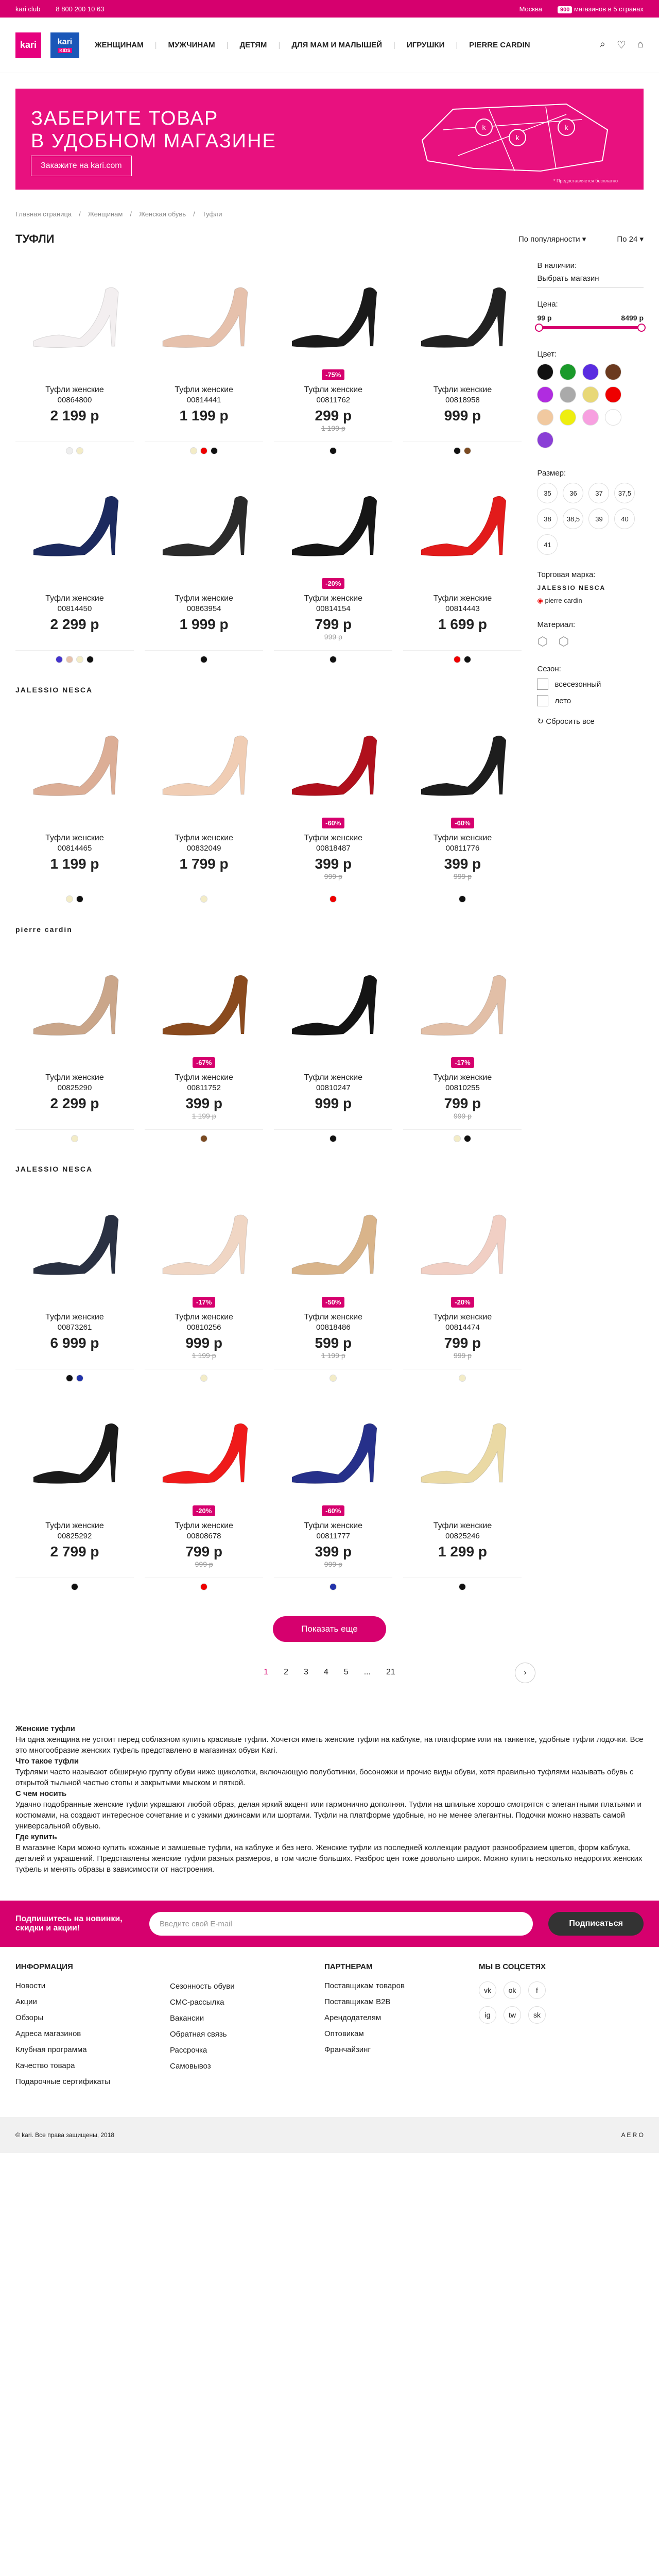 The height and width of the screenshot is (2576, 659). Describe the element at coordinates (93, 2081) in the screenshot. I see `footer-link: Подарочные сертификаты` at that location.